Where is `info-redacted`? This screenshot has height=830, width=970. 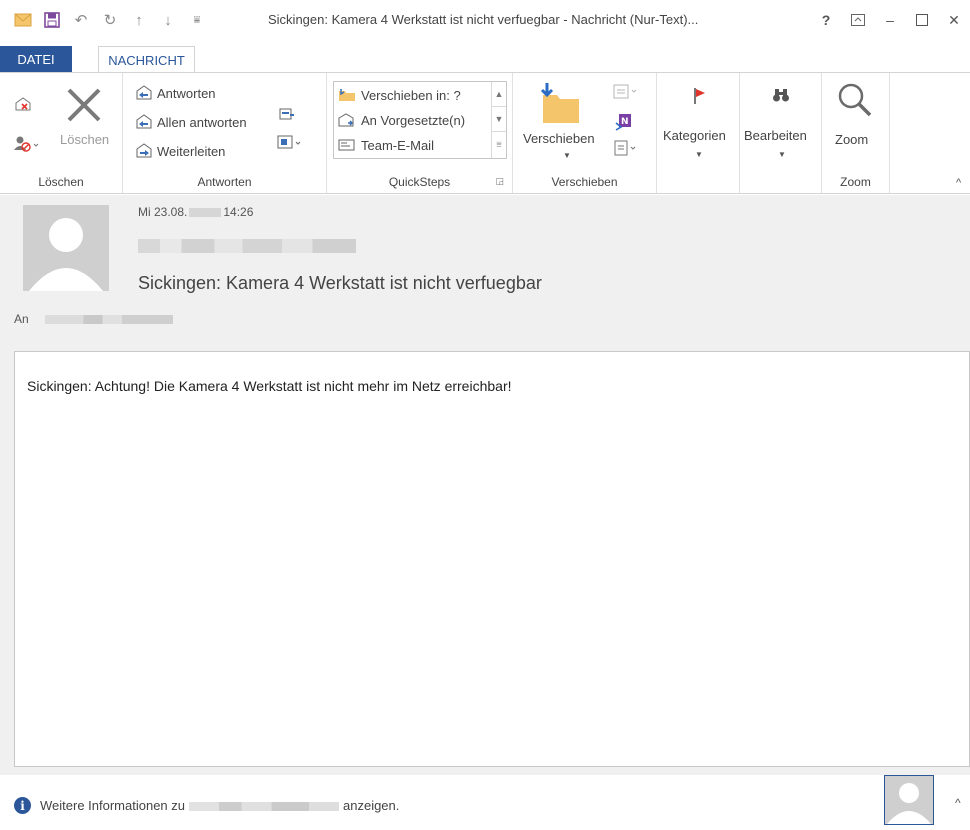
info-redacted is located at coordinates (264, 807).